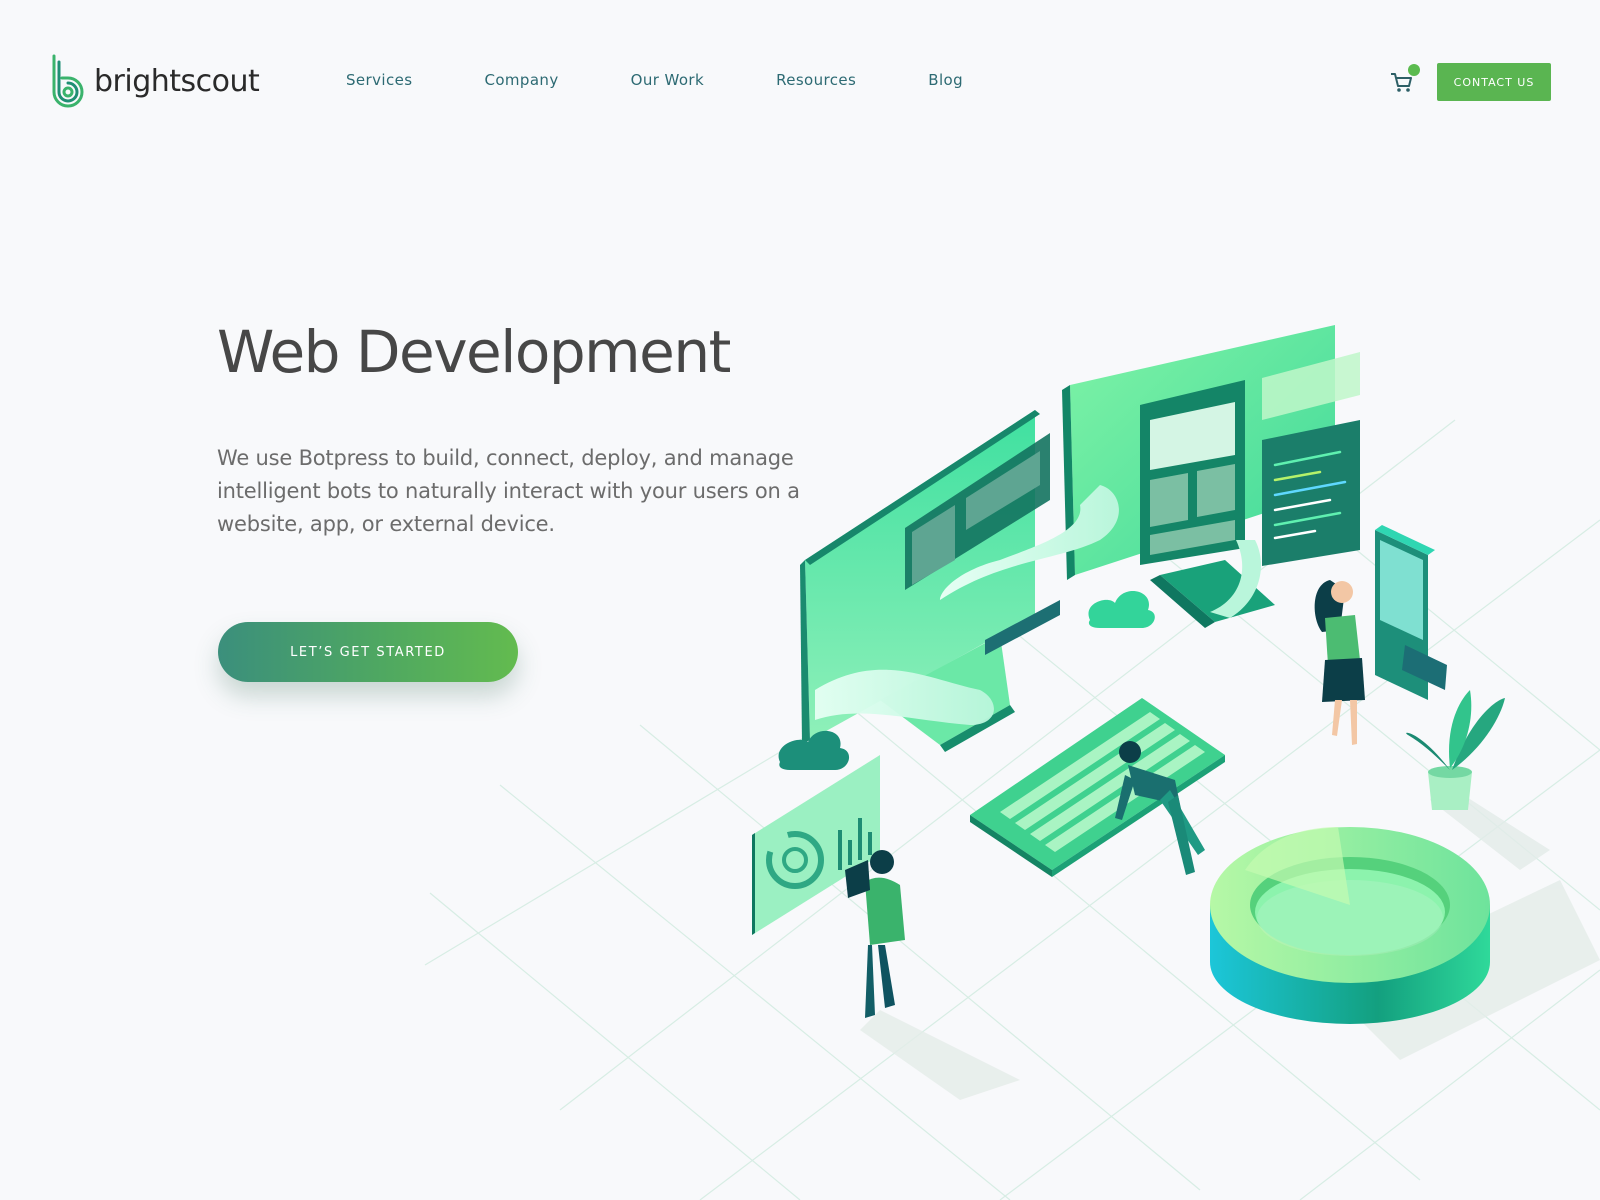 This screenshot has width=1600, height=1200. What do you see at coordinates (521, 80) in the screenshot?
I see `nav-item-company: Company` at bounding box center [521, 80].